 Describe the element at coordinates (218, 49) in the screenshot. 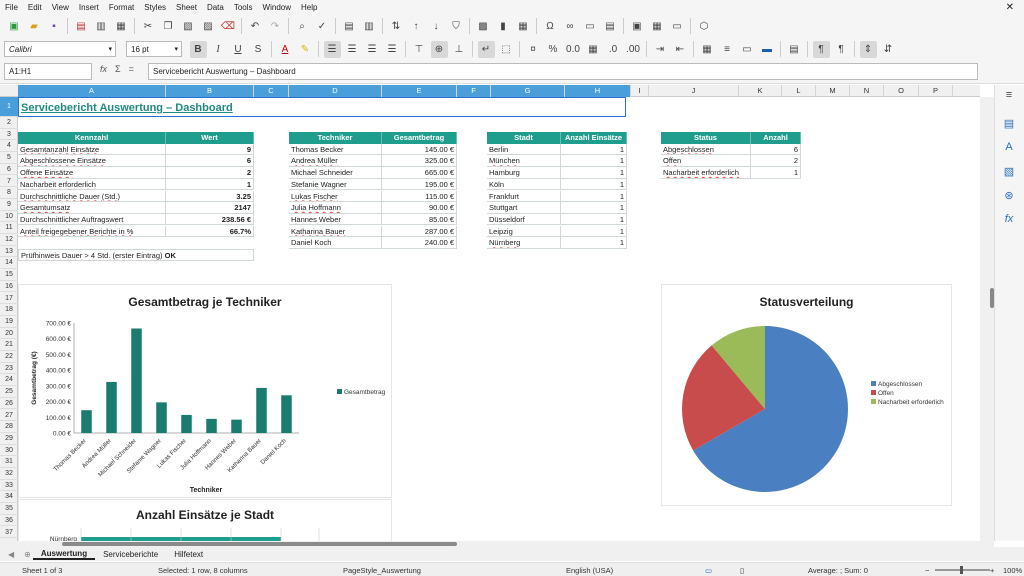

I see `italic-icon: I` at that location.